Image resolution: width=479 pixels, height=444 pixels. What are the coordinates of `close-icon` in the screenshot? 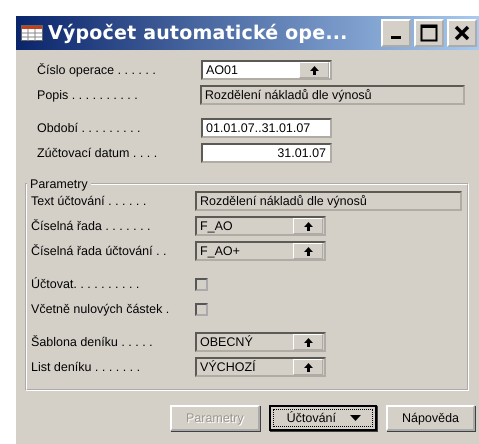 It's located at (462, 33).